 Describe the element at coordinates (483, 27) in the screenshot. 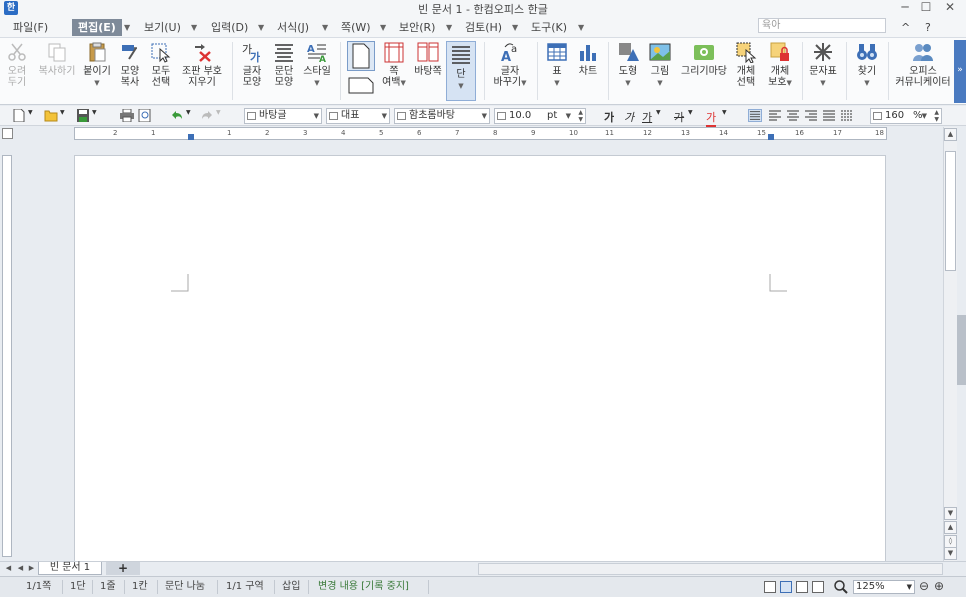

I see `menu-review: 검토(H)` at that location.